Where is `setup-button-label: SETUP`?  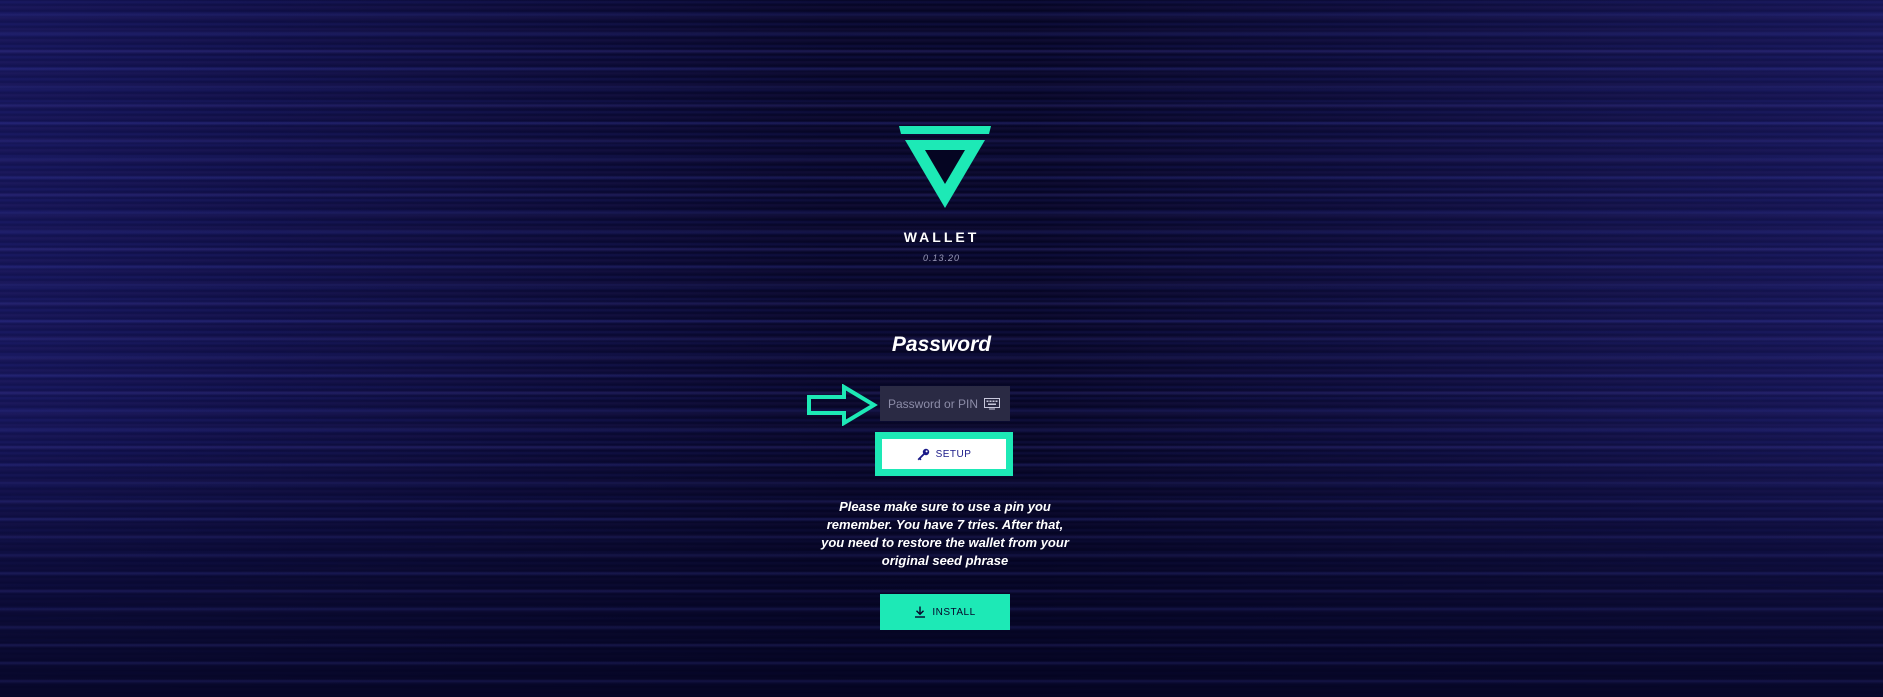
setup-button-label: SETUP is located at coordinates (953, 454).